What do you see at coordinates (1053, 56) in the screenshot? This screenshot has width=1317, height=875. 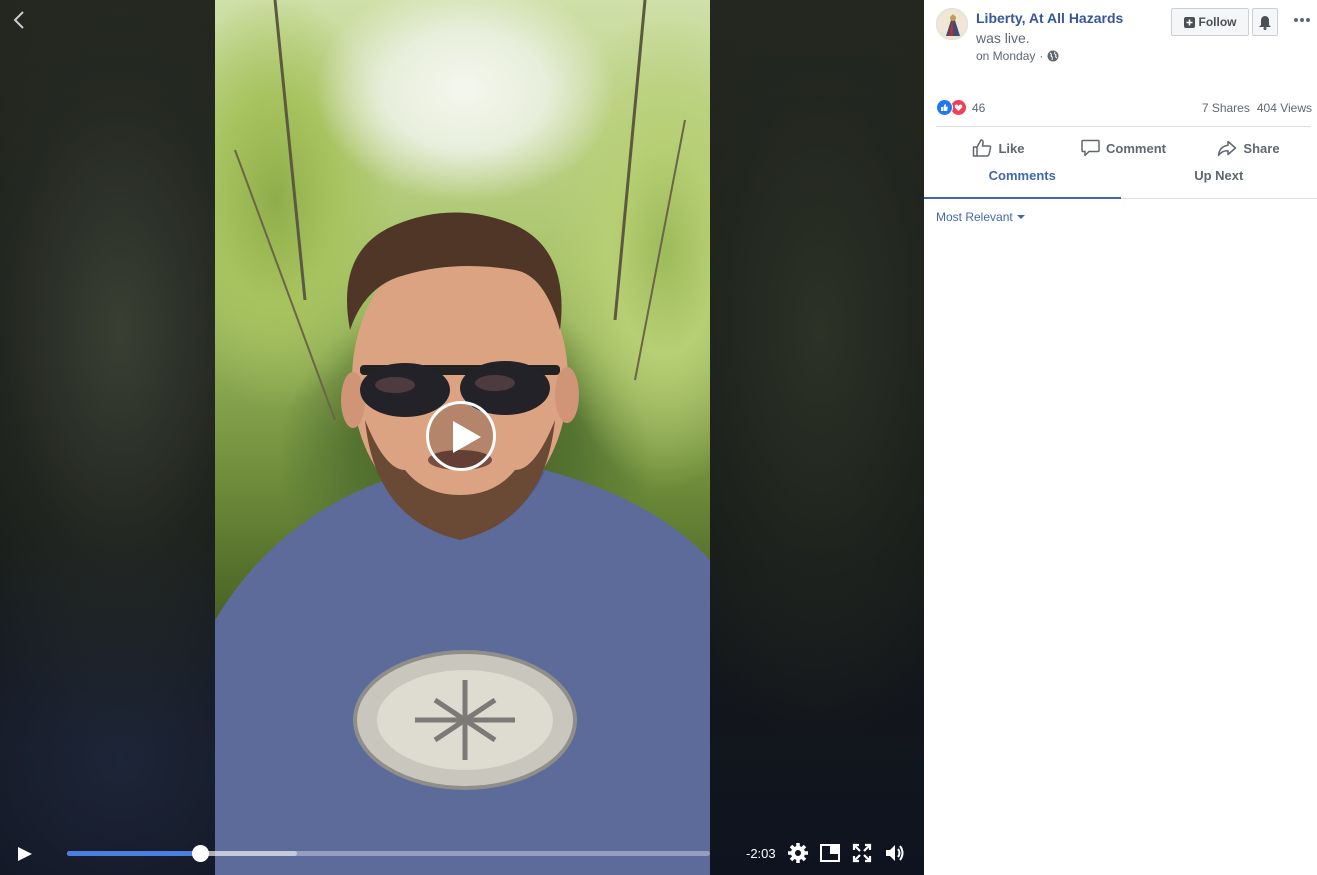 I see `globe-icon` at bounding box center [1053, 56].